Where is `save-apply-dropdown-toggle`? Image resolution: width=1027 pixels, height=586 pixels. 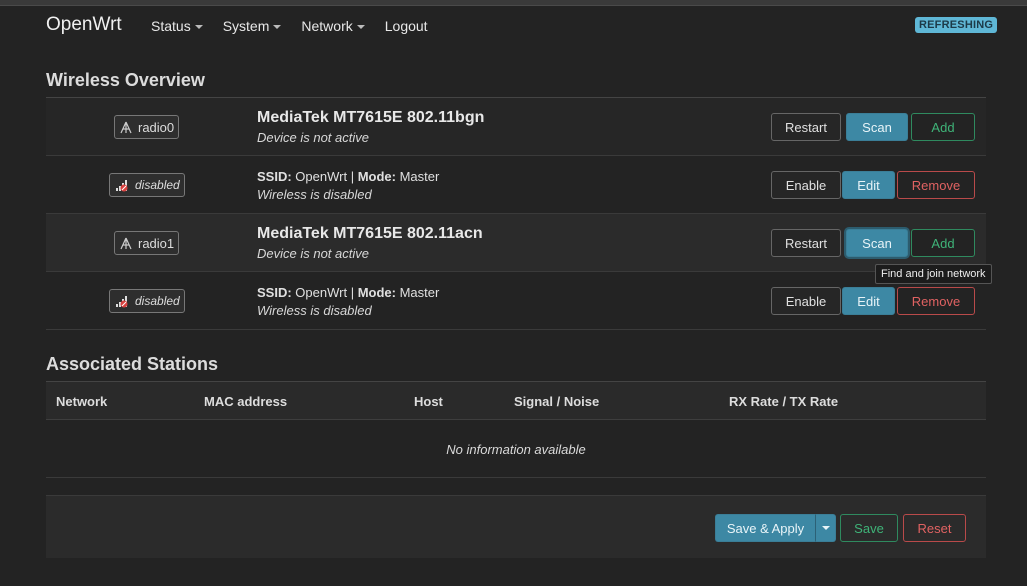
save-apply-dropdown-toggle is located at coordinates (825, 528).